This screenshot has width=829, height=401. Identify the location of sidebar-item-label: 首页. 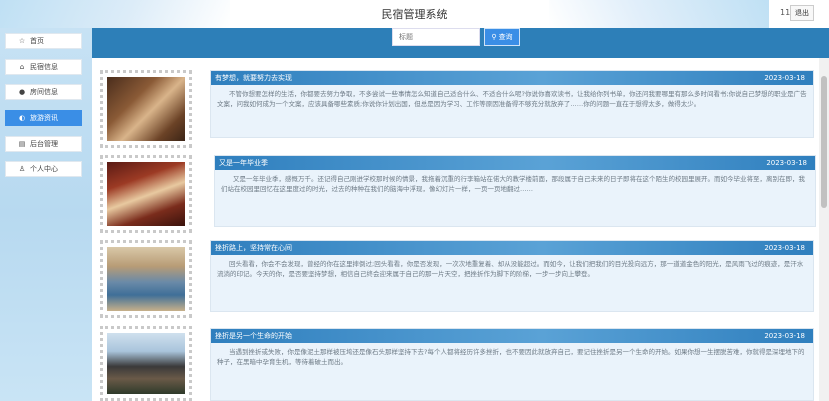
(37, 41).